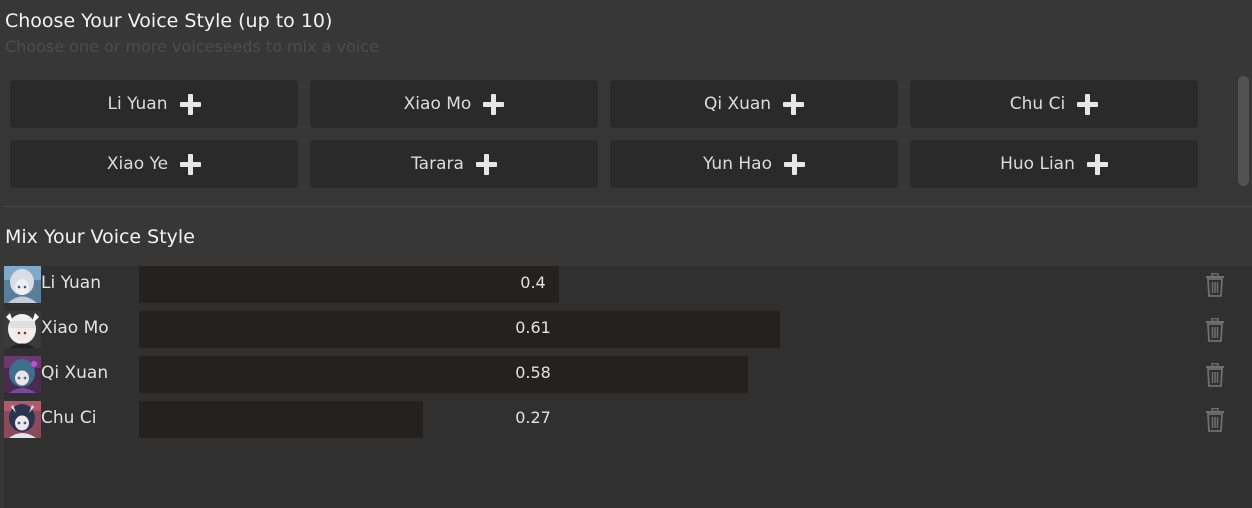  I want to click on add-voice-seed-button: Chu Ci, so click(1054, 104).